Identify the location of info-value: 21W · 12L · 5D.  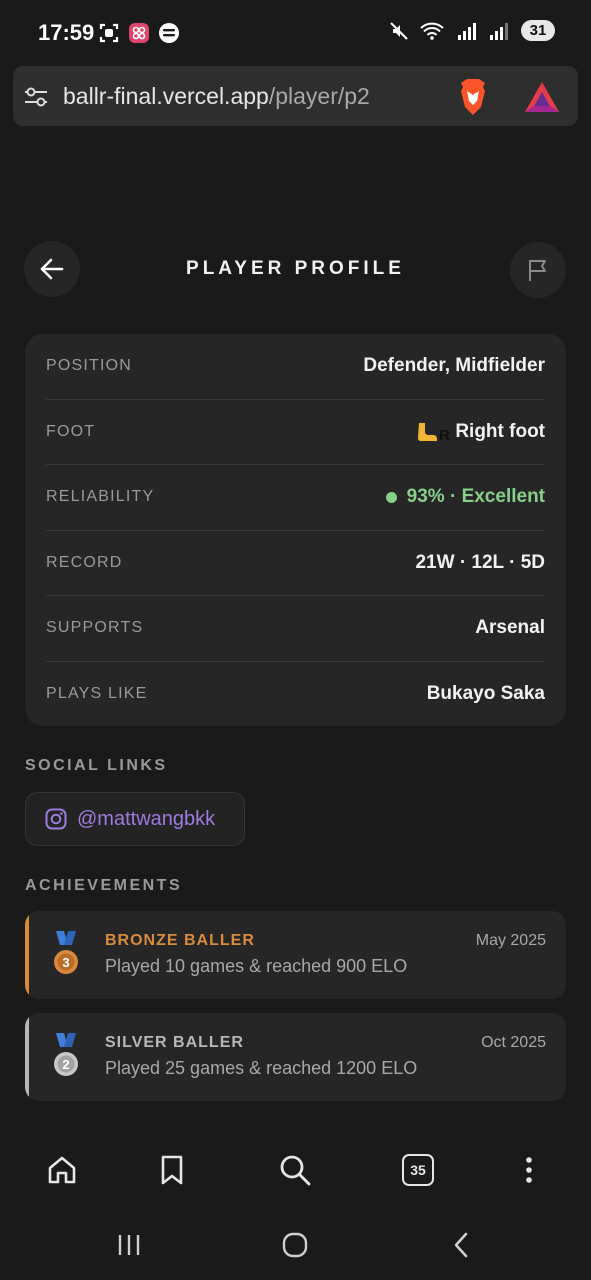
(480, 562).